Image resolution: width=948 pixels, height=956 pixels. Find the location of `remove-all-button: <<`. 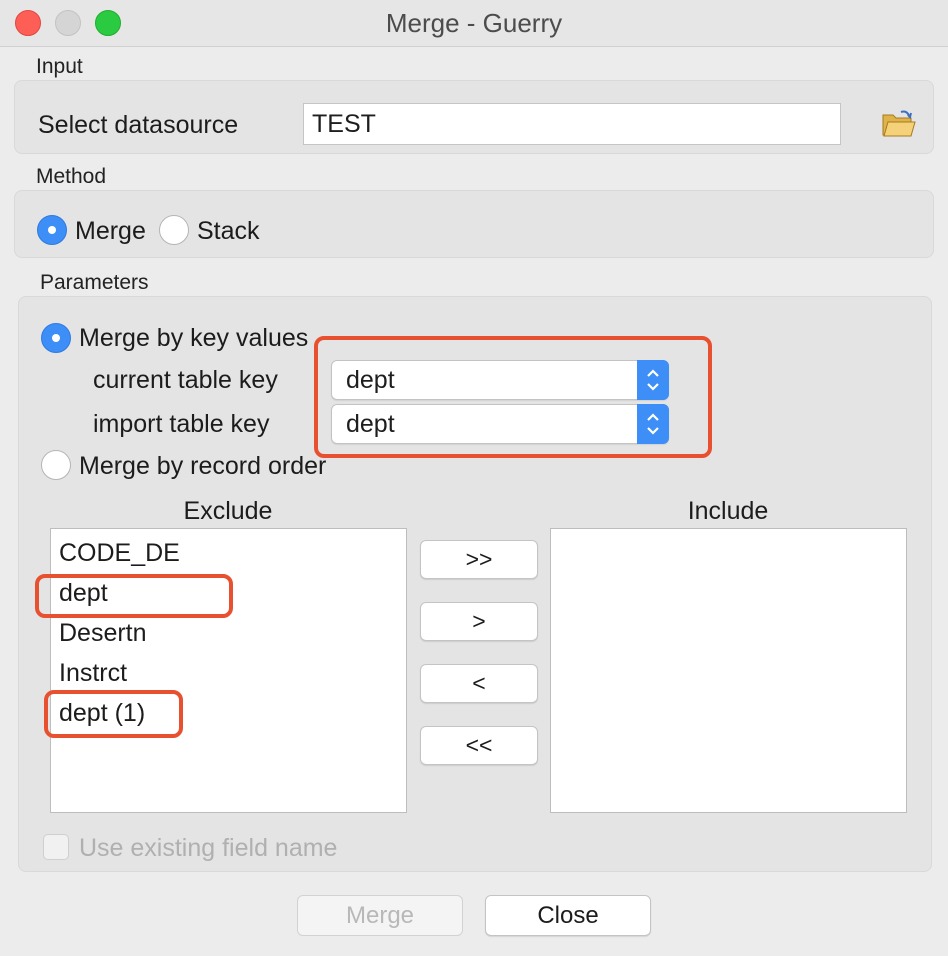

remove-all-button: << is located at coordinates (479, 745).